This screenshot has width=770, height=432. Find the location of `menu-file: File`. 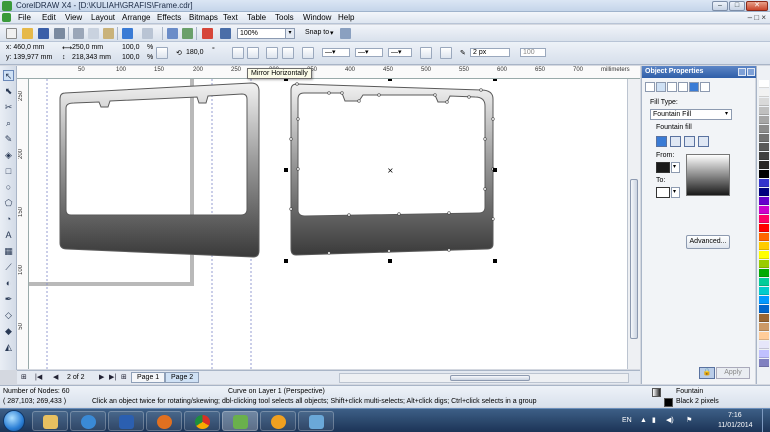

menu-file: File is located at coordinates (24, 17).